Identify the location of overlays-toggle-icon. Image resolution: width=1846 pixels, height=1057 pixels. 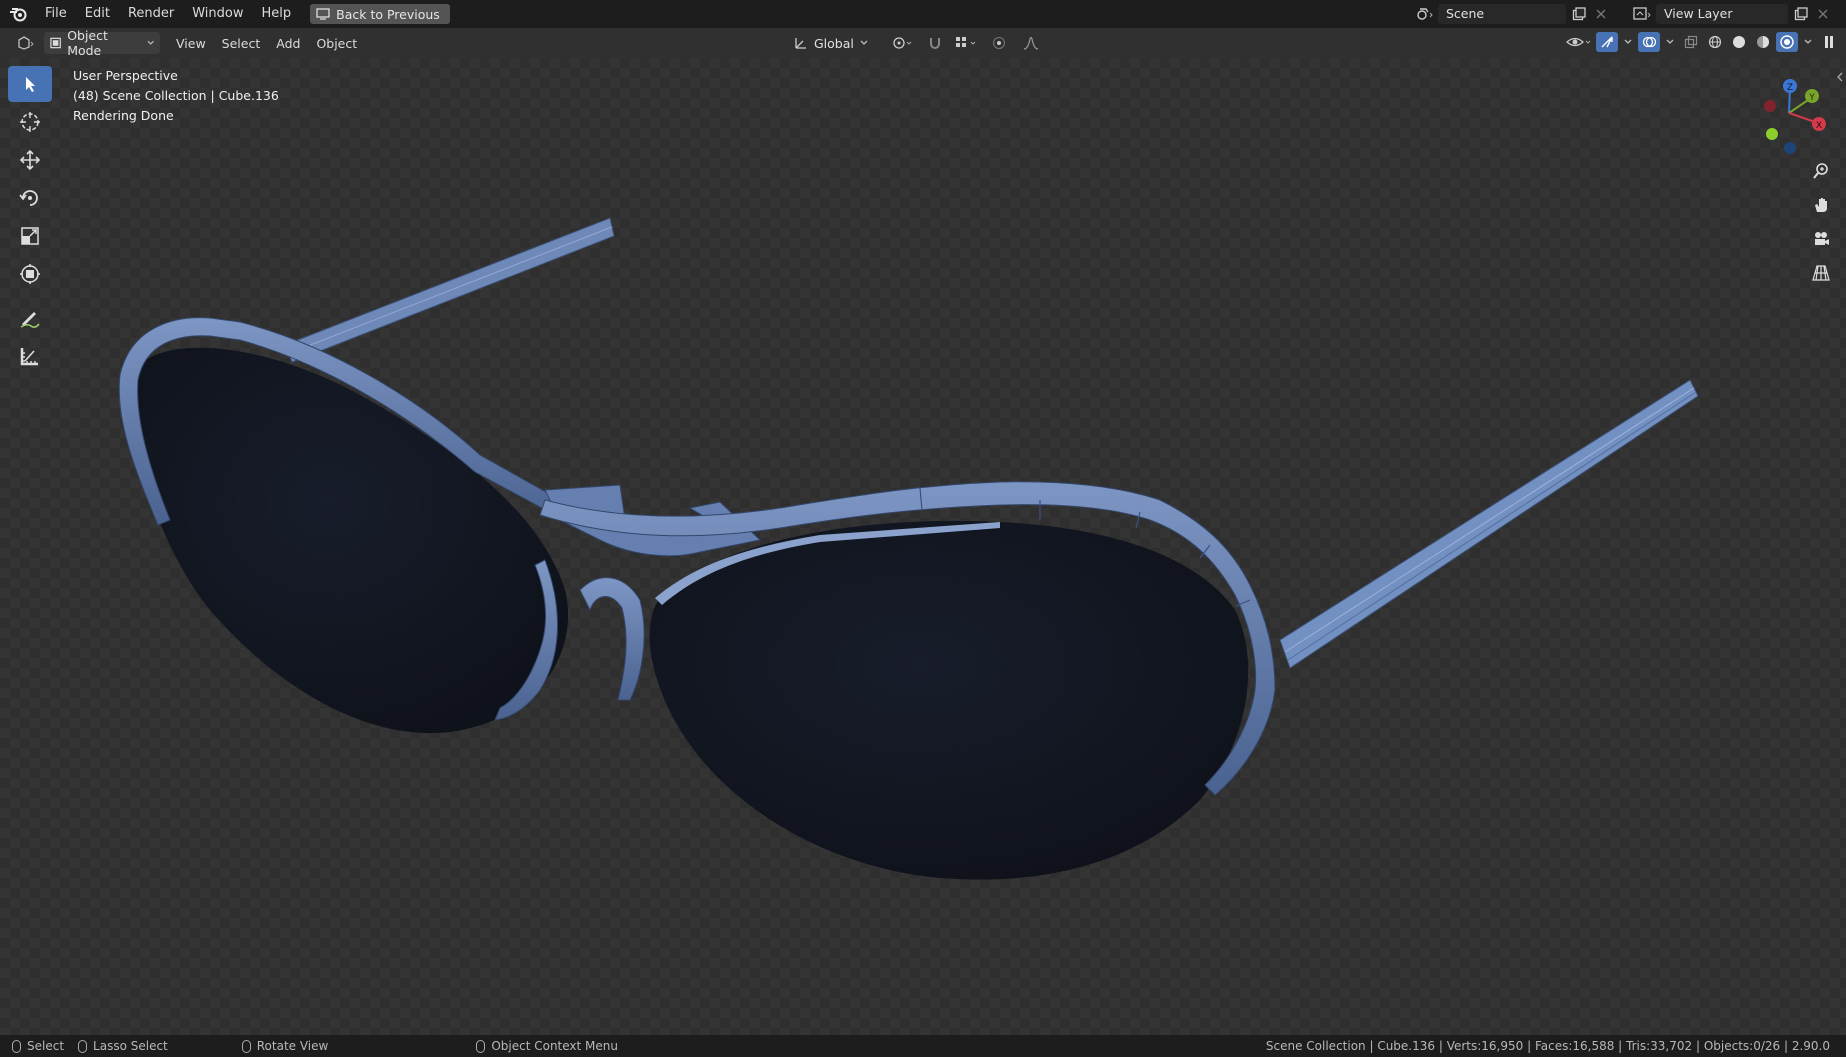
(1649, 42).